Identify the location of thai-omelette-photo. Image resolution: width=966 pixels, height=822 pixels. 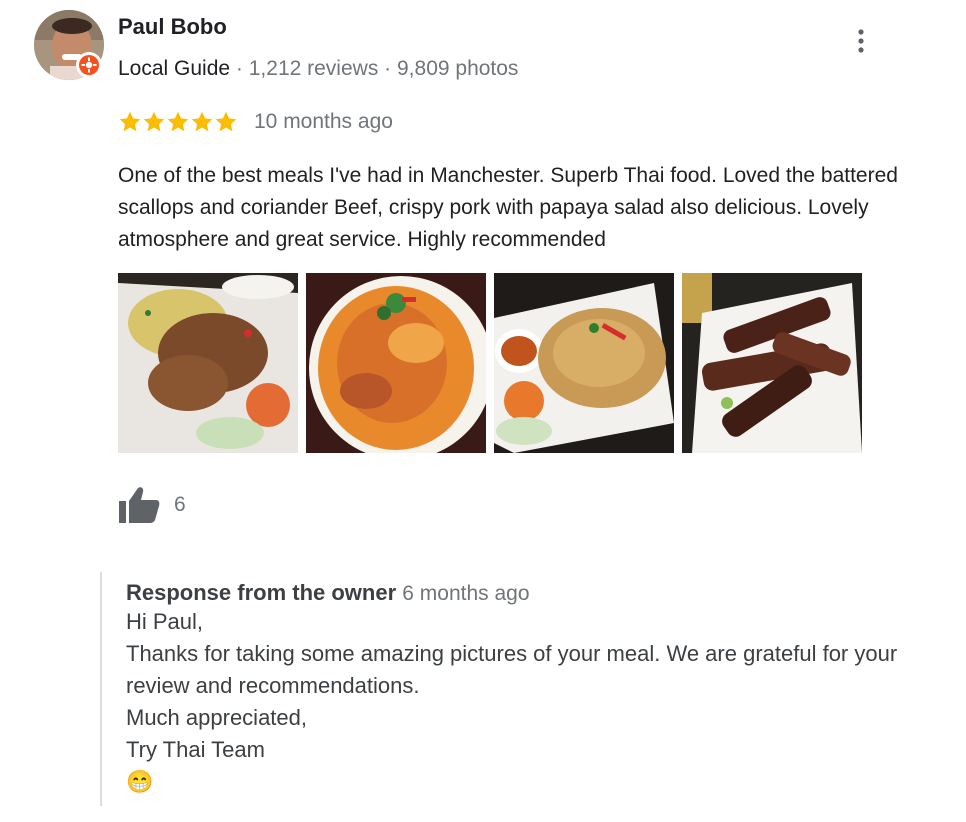
(584, 363).